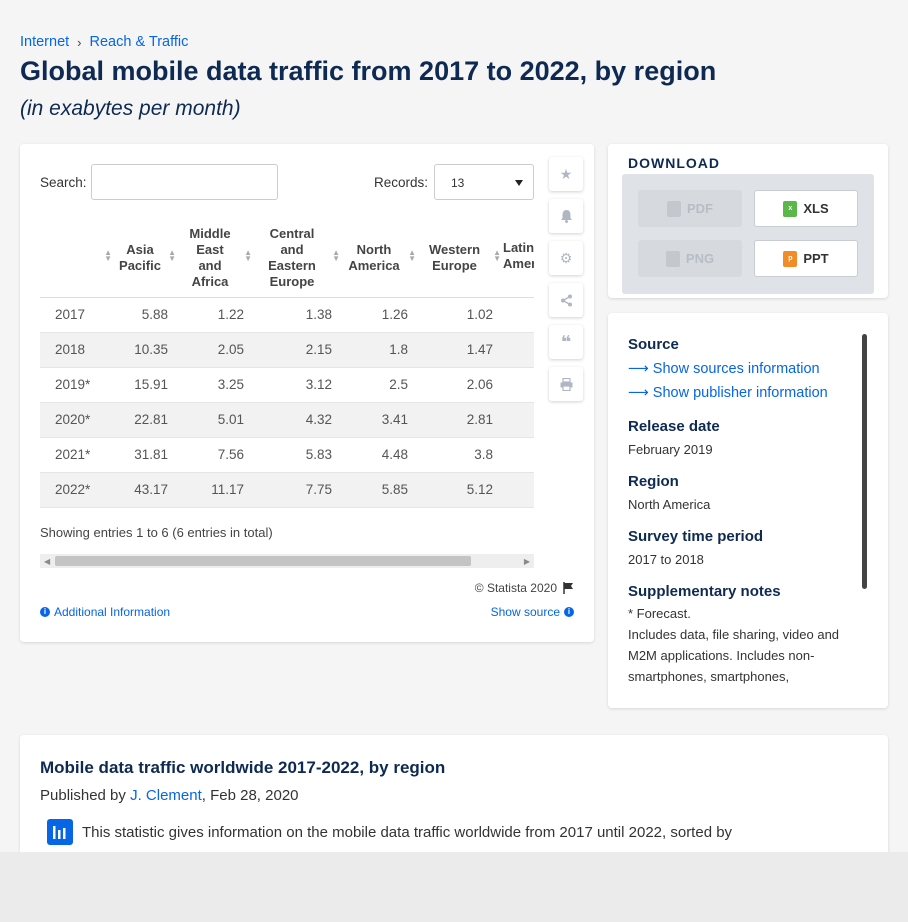 The width and height of the screenshot is (908, 922). Describe the element at coordinates (144, 455) in the screenshot. I see `value-cell: 31.81` at that location.